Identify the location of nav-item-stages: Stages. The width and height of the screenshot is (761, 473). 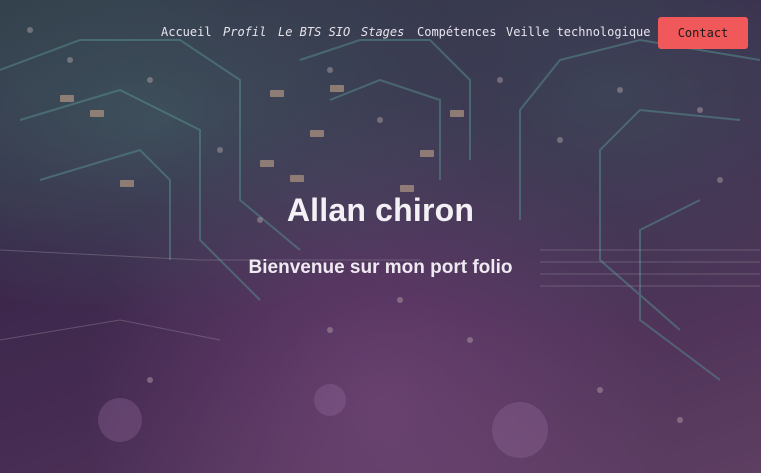
(382, 32).